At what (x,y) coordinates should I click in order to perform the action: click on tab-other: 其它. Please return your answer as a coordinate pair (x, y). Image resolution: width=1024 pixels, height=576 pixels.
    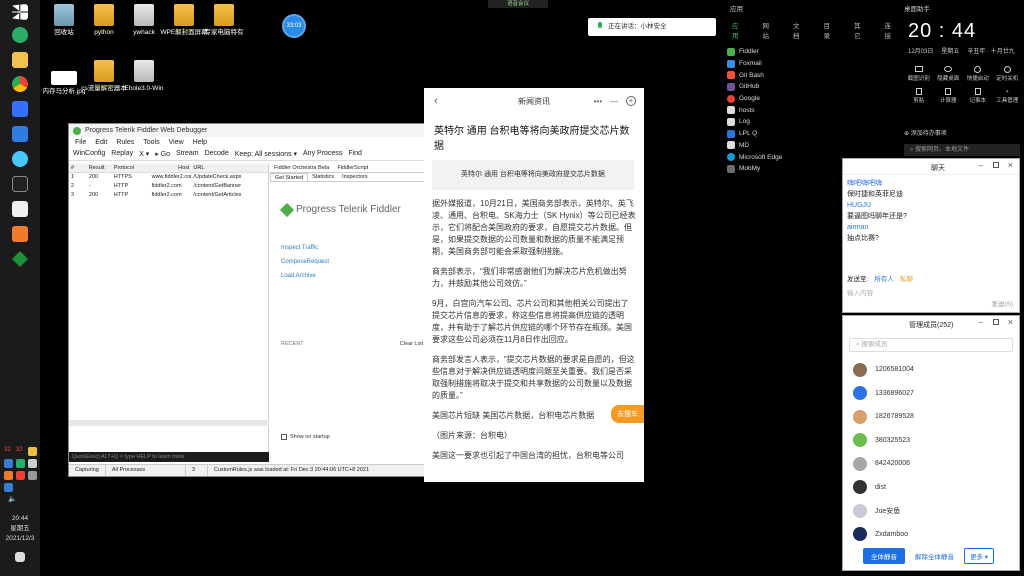
    Looking at the image, I should click on (860, 30).